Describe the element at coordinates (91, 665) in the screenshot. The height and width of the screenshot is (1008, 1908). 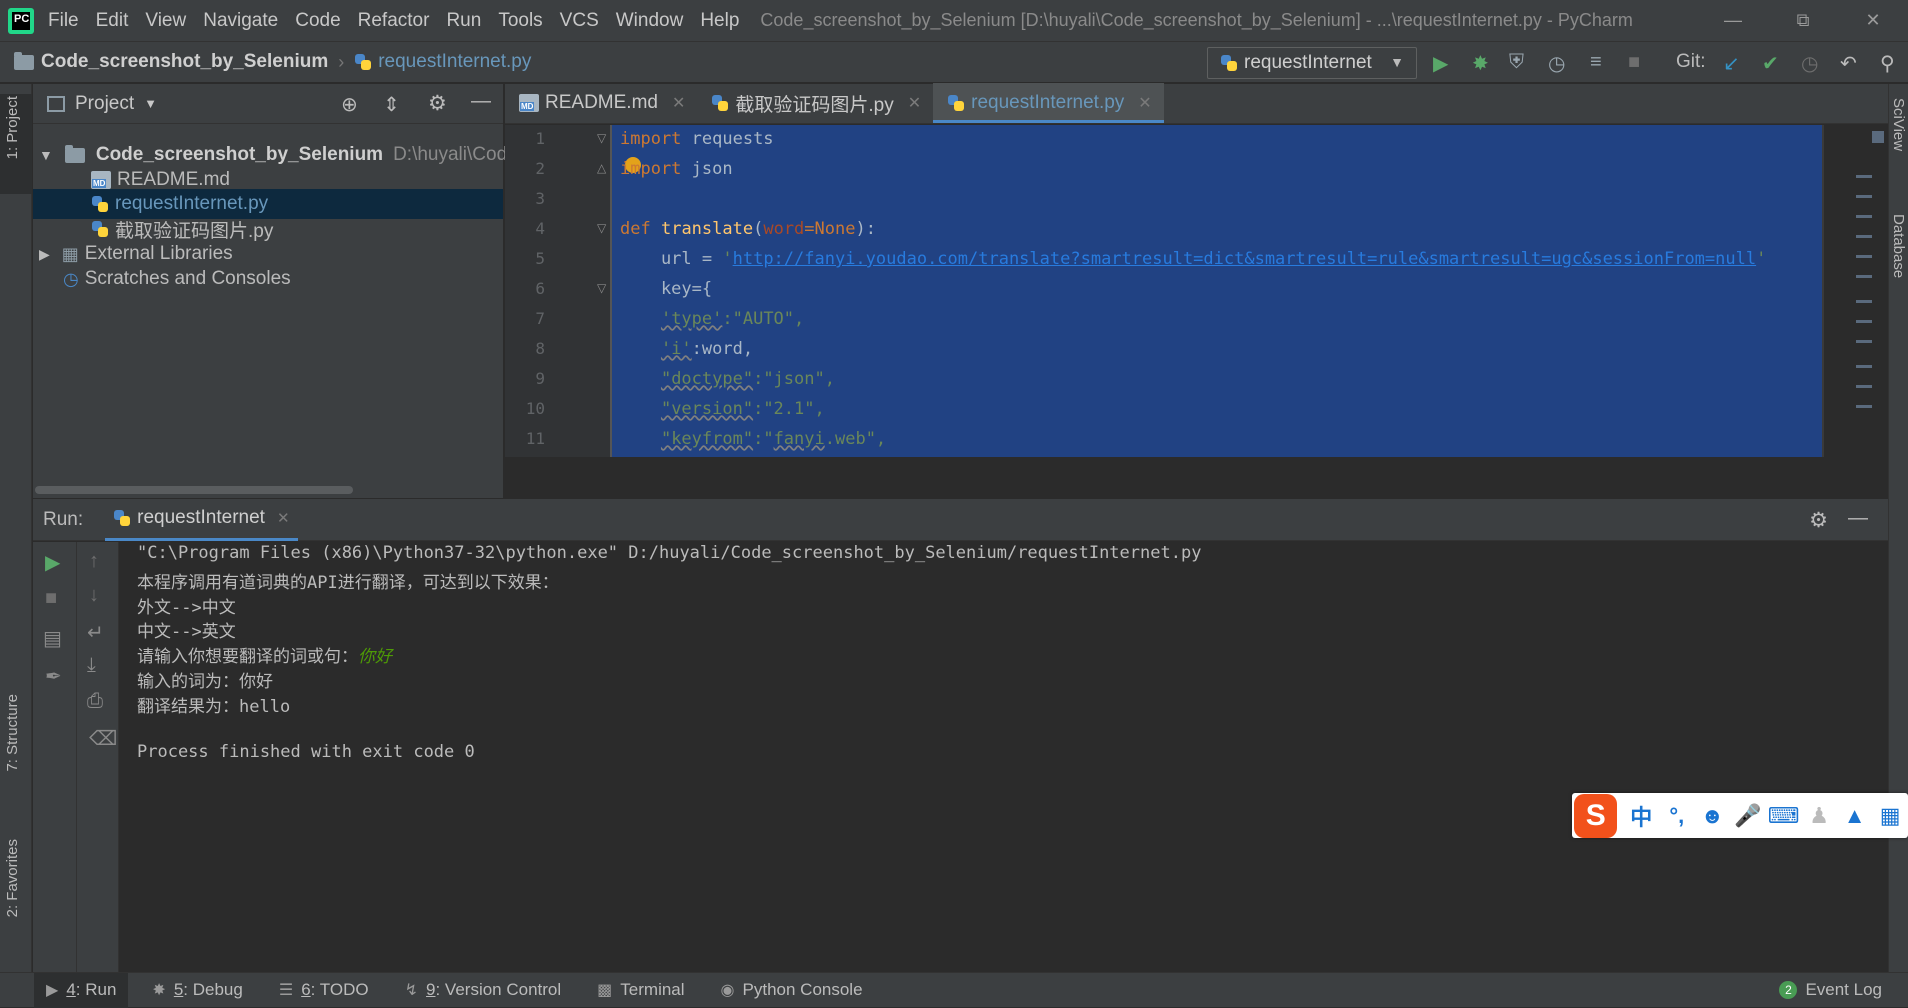
I see `scroll-to-end-icon: ⤓` at that location.